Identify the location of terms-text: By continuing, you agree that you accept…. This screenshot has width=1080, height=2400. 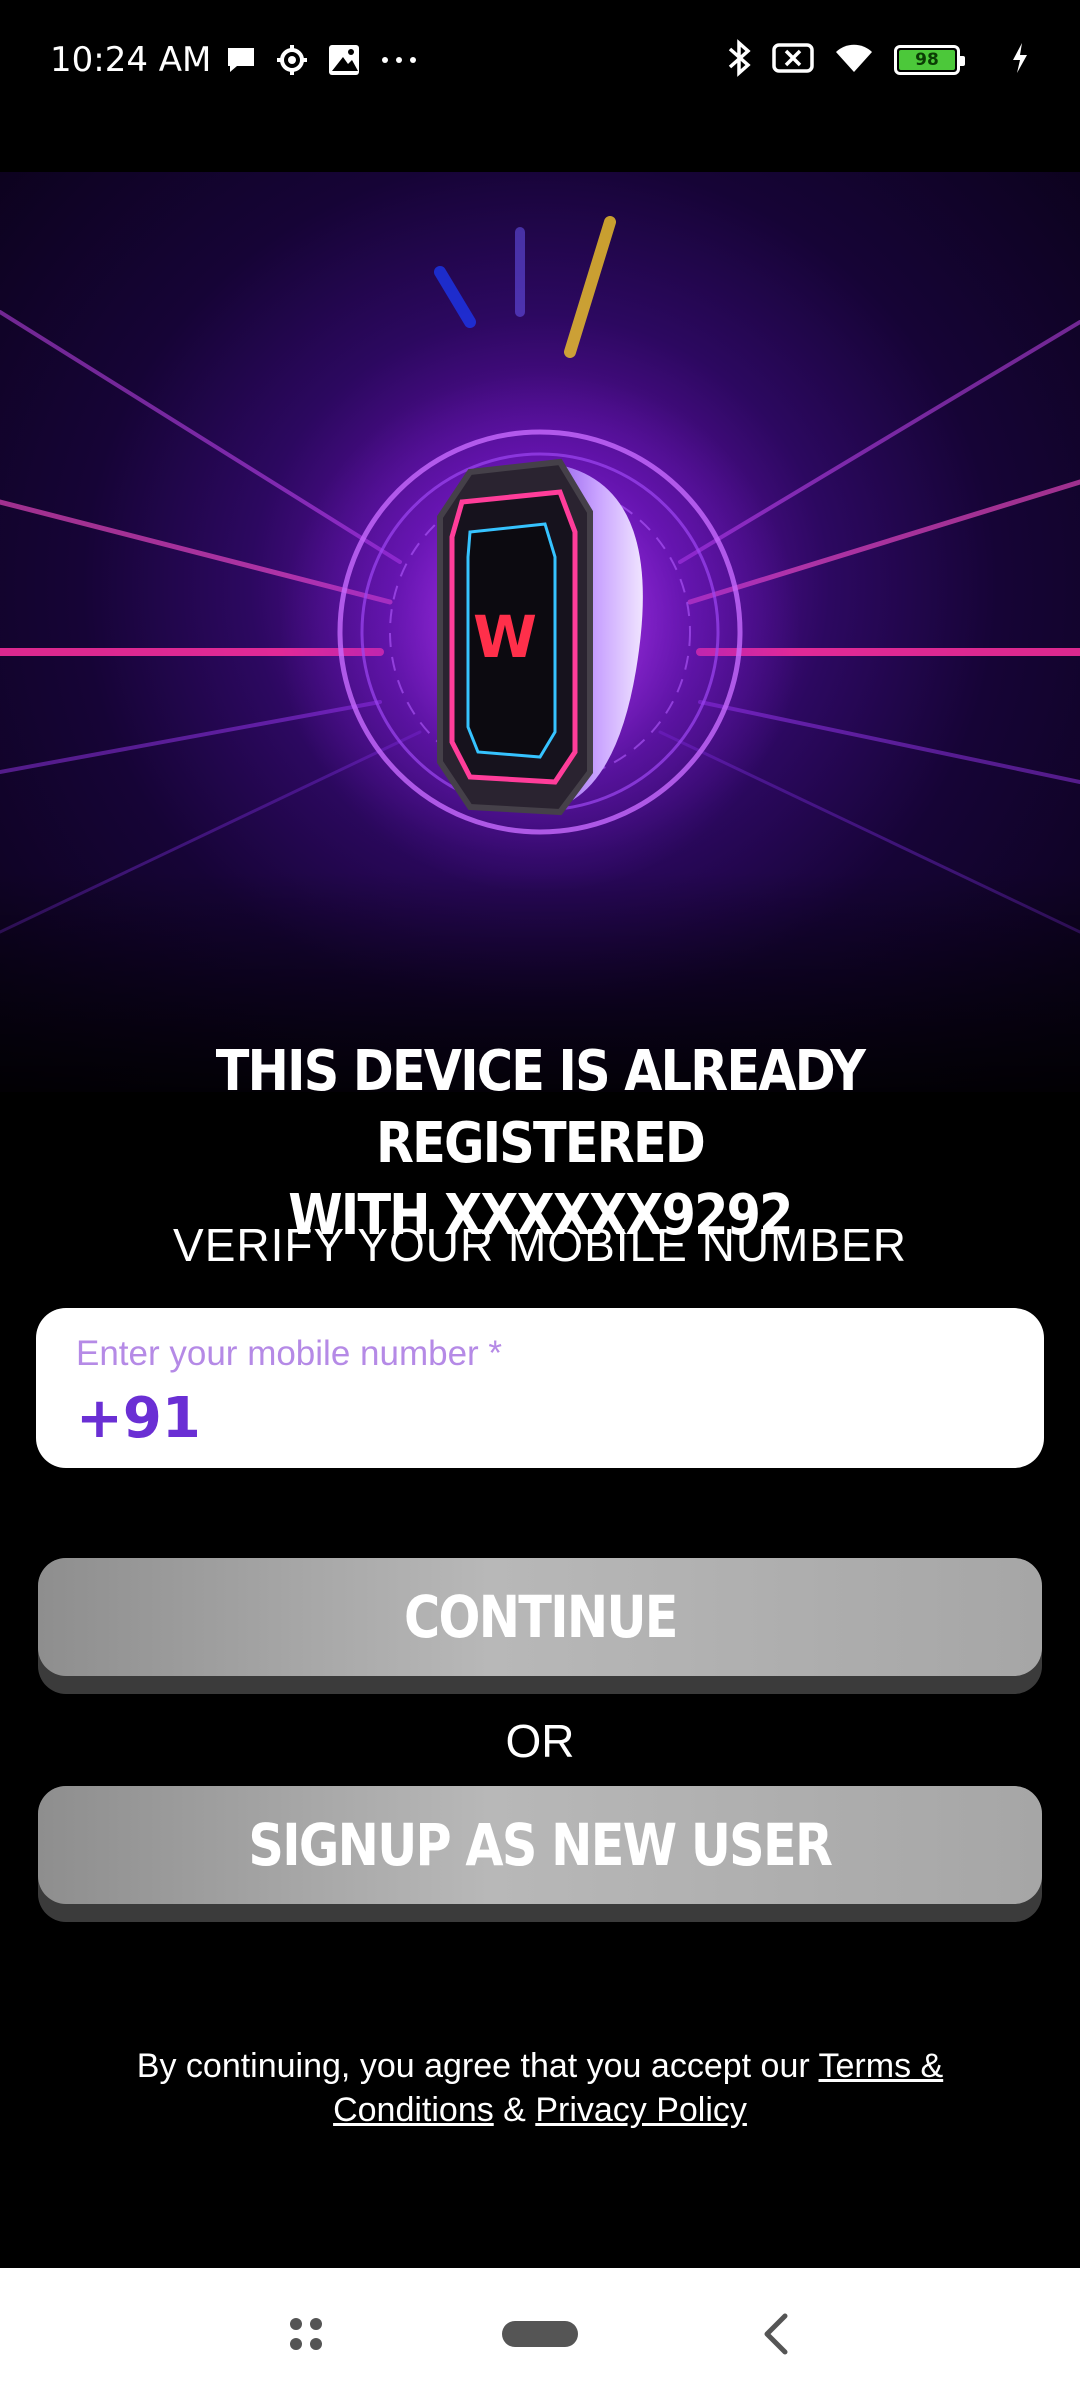
(540, 2088).